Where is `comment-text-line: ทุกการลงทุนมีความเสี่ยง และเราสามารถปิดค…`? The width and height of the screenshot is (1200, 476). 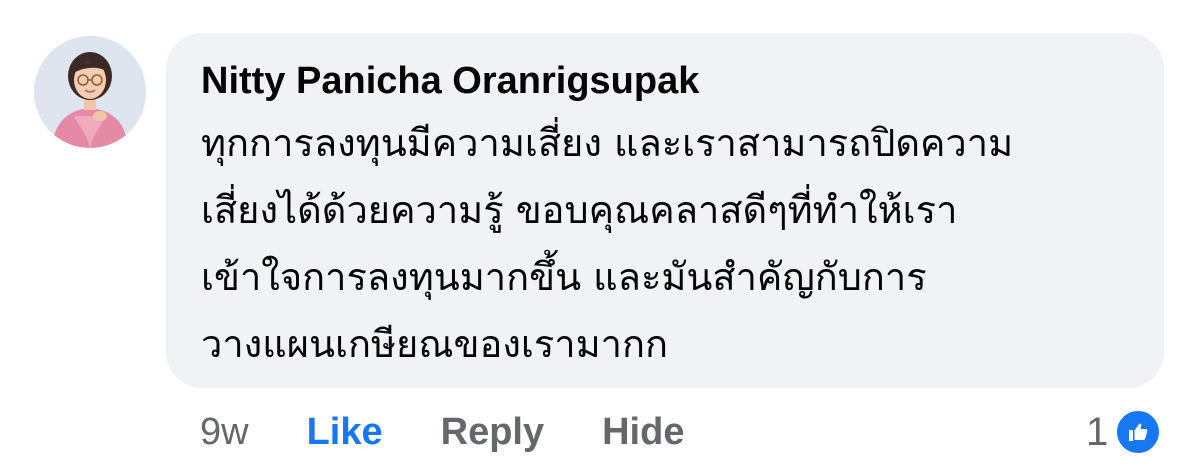 comment-text-line: ทุกการลงทุนมีความเสี่ยง และเราสามารถปิดค… is located at coordinates (607, 143).